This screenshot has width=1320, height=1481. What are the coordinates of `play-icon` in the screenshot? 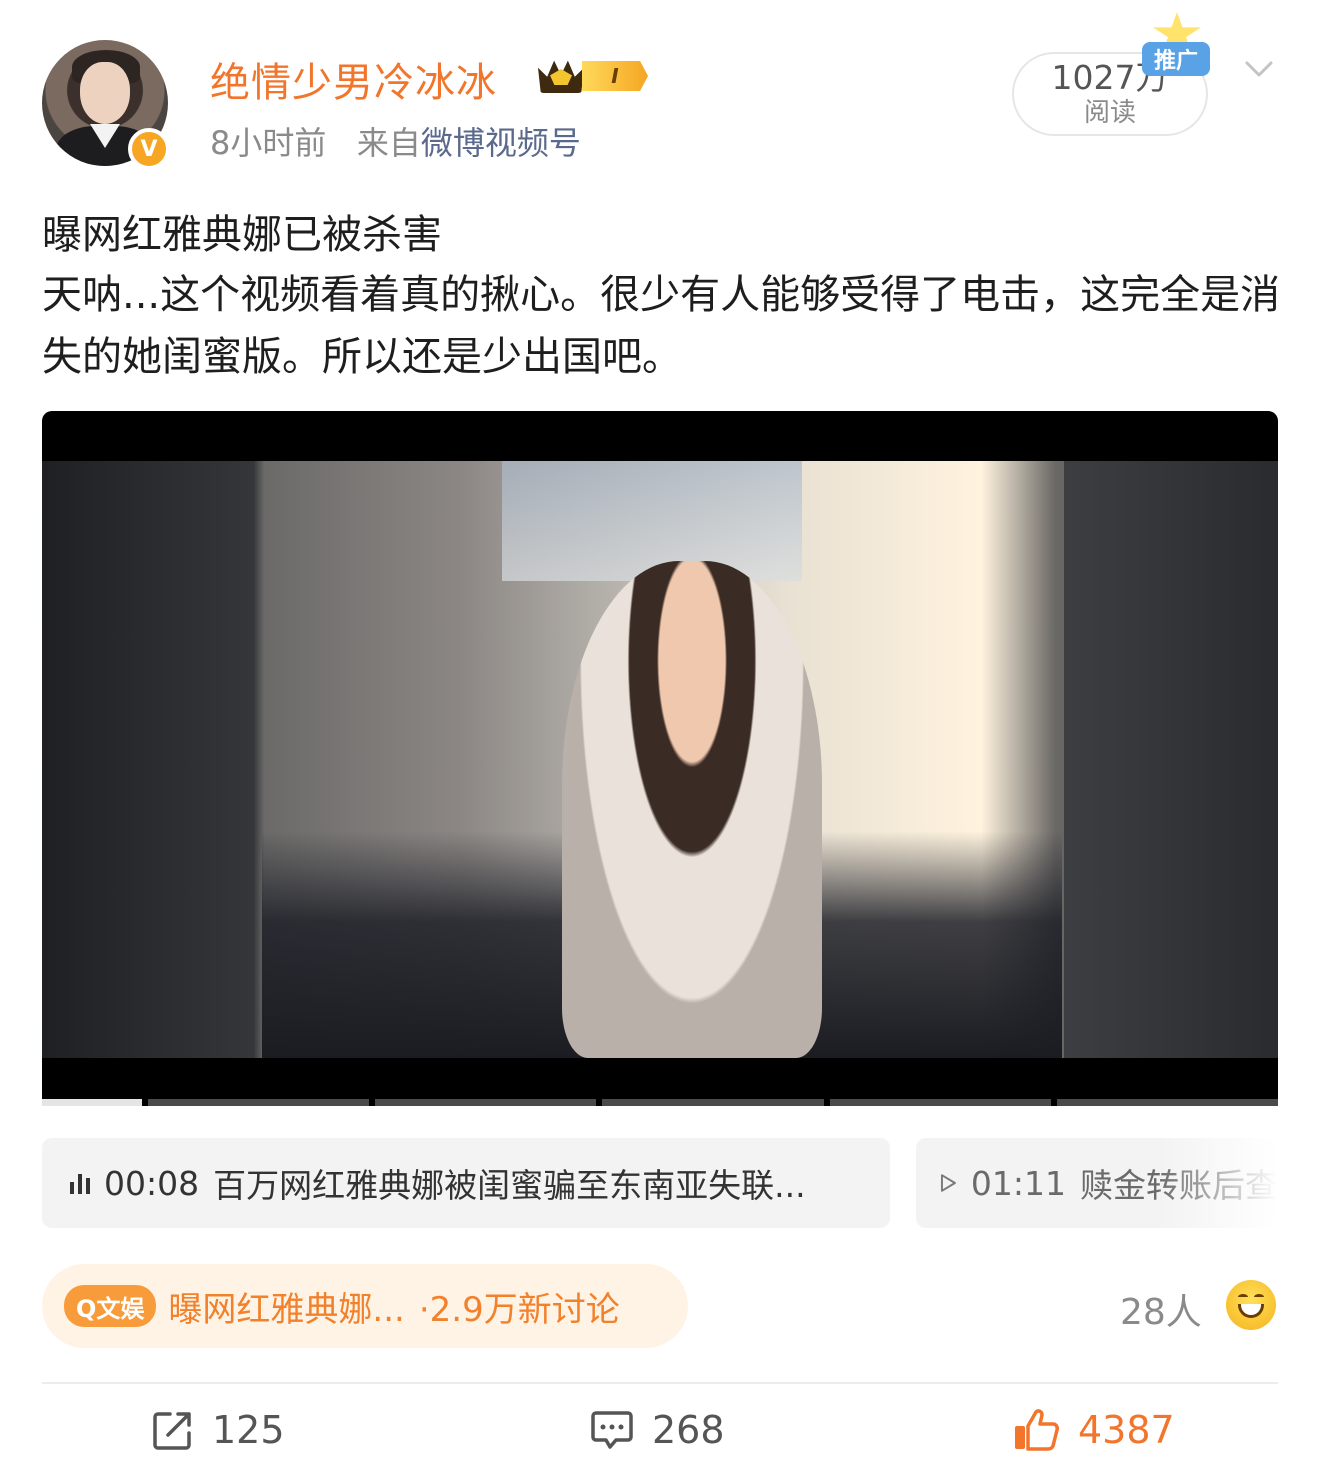 It's located at (948, 1183).